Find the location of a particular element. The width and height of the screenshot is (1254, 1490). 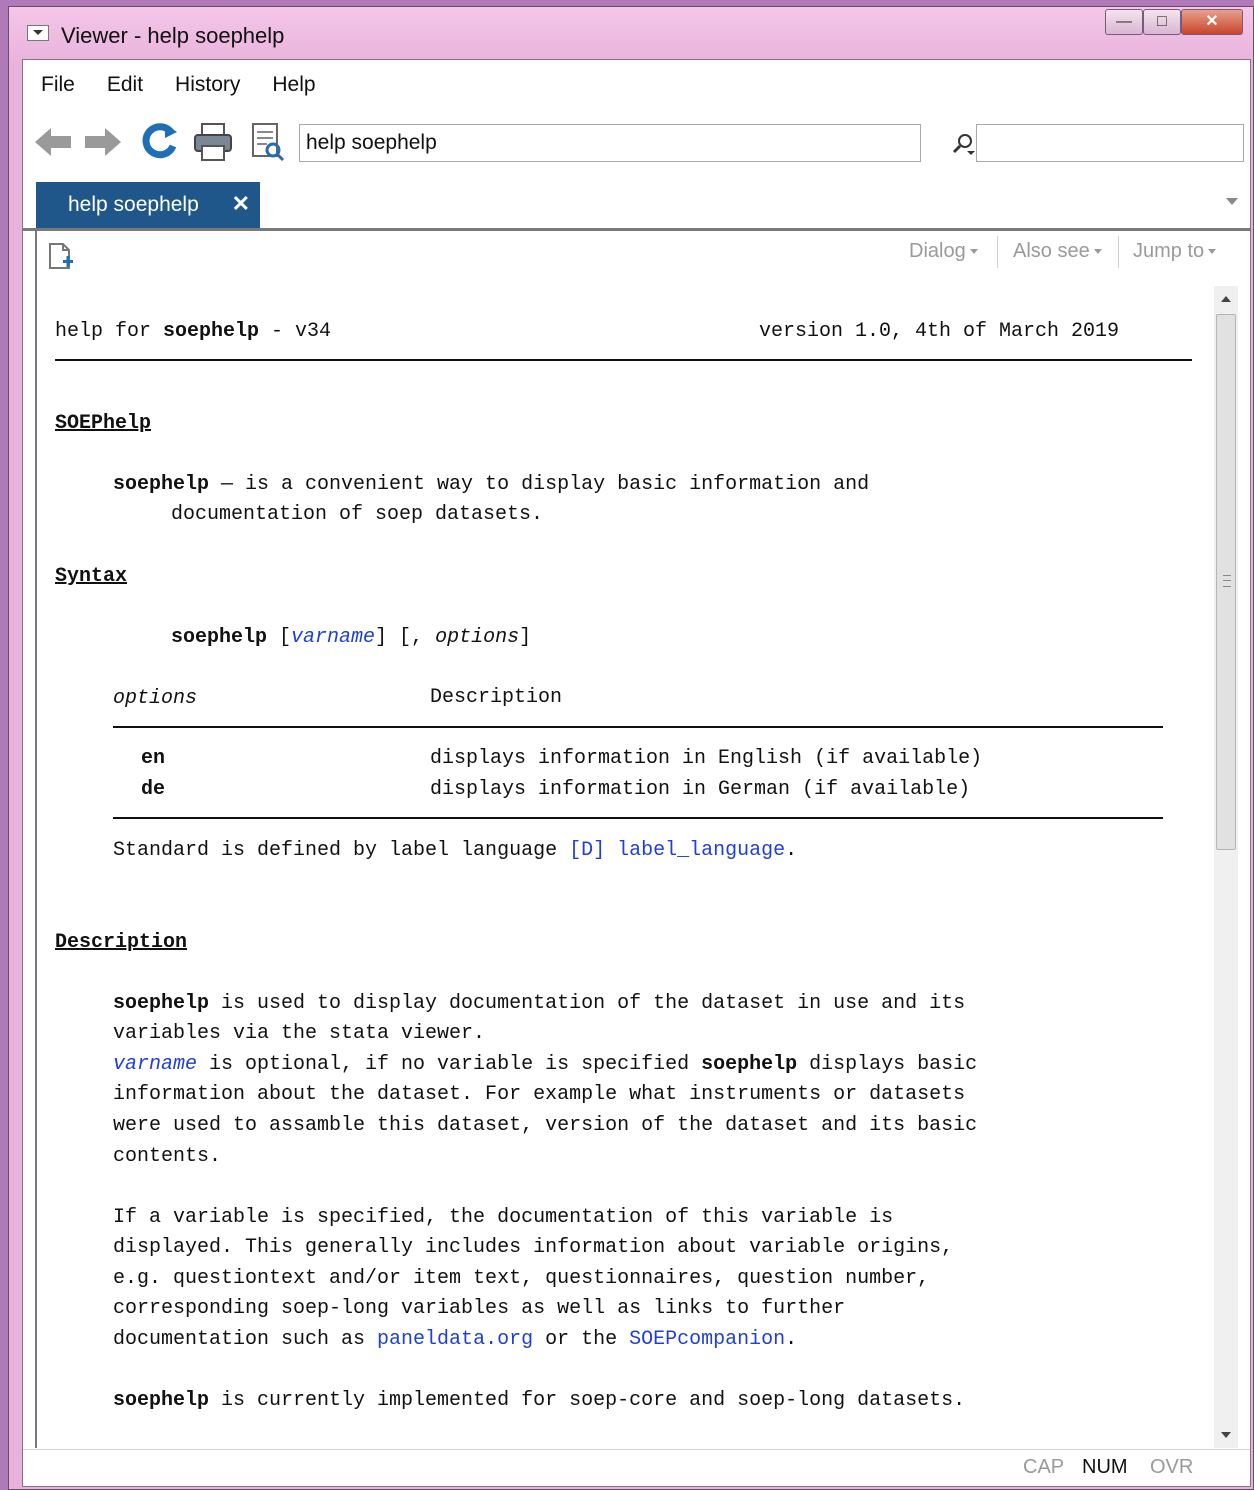

maximize-button: □ is located at coordinates (1162, 22).